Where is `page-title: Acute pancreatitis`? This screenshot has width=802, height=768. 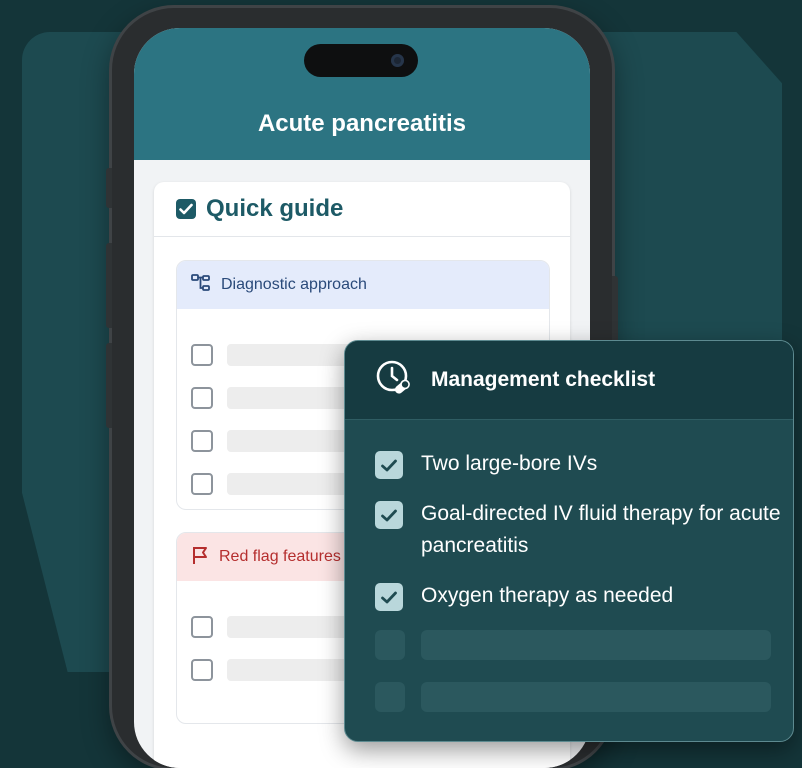
page-title: Acute pancreatitis is located at coordinates (362, 123).